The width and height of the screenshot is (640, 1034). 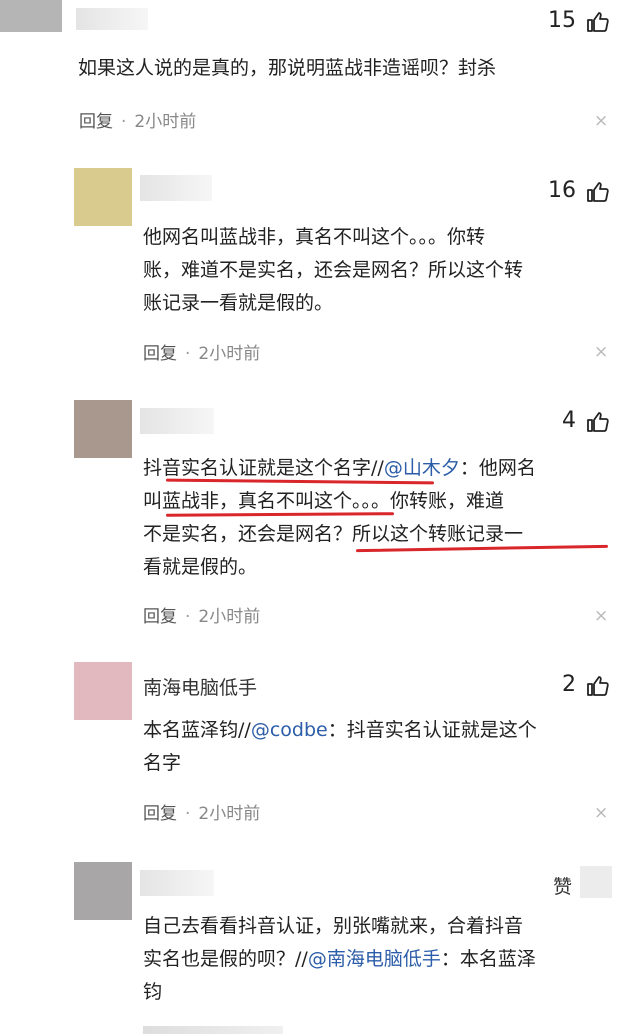 What do you see at coordinates (153, 992) in the screenshot?
I see `comment-text-line: 钧` at bounding box center [153, 992].